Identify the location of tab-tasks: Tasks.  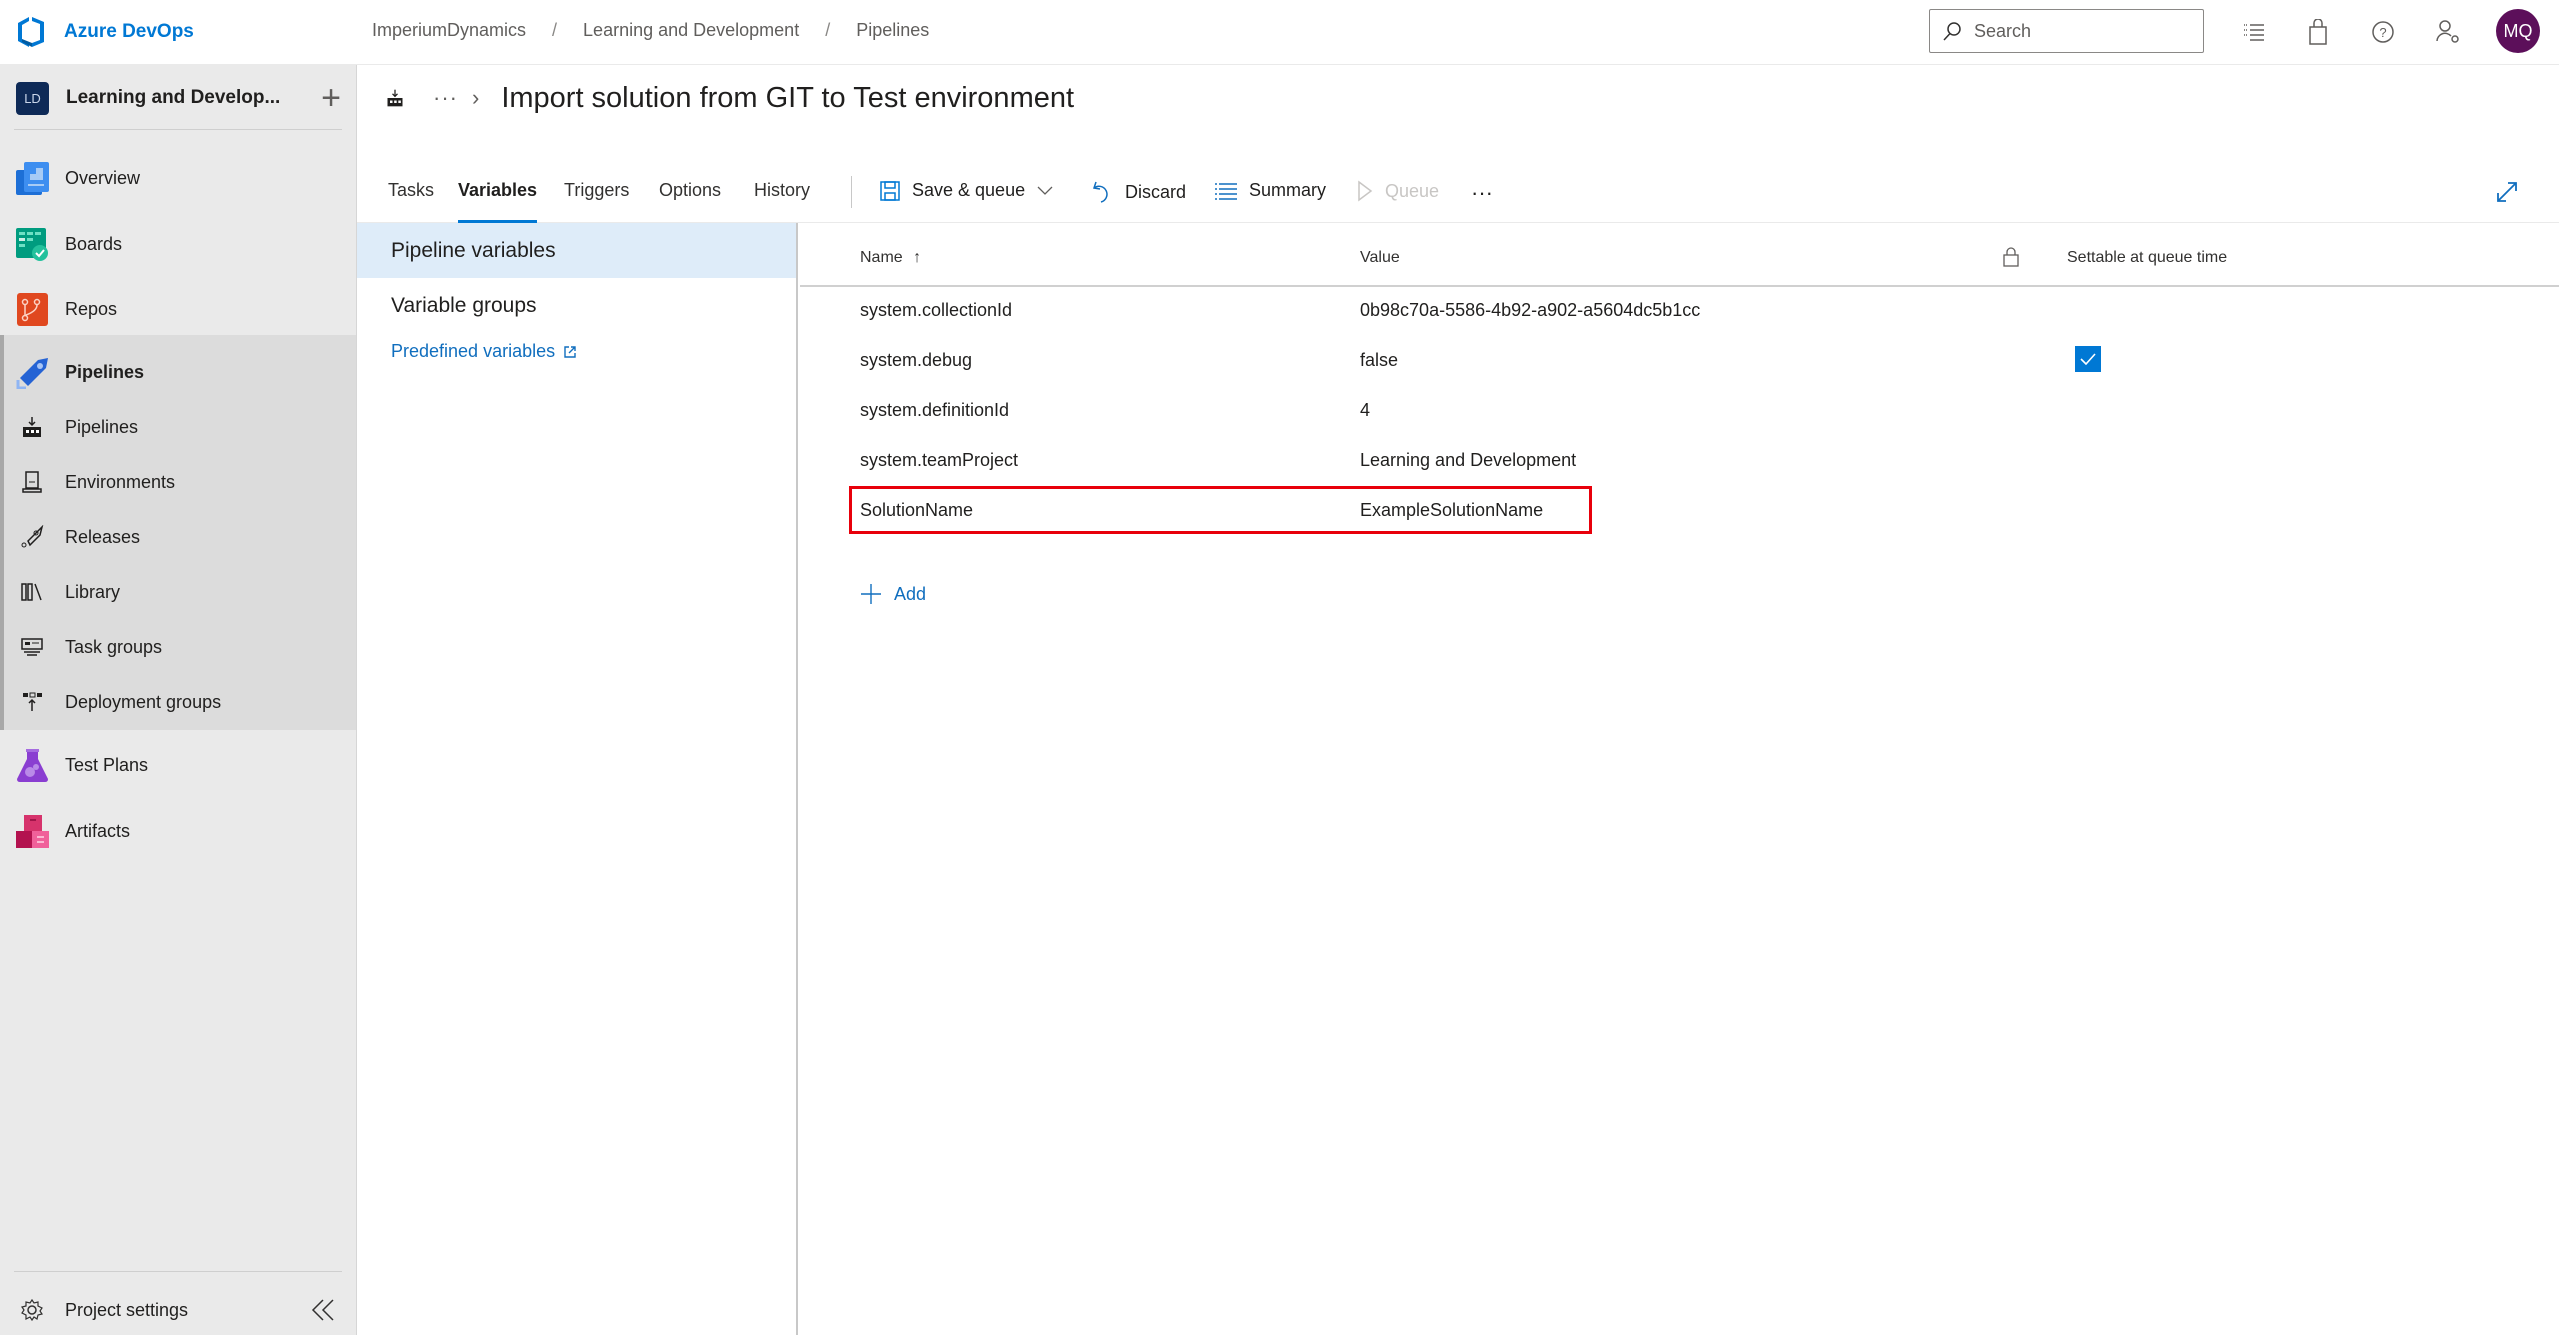
(411, 201).